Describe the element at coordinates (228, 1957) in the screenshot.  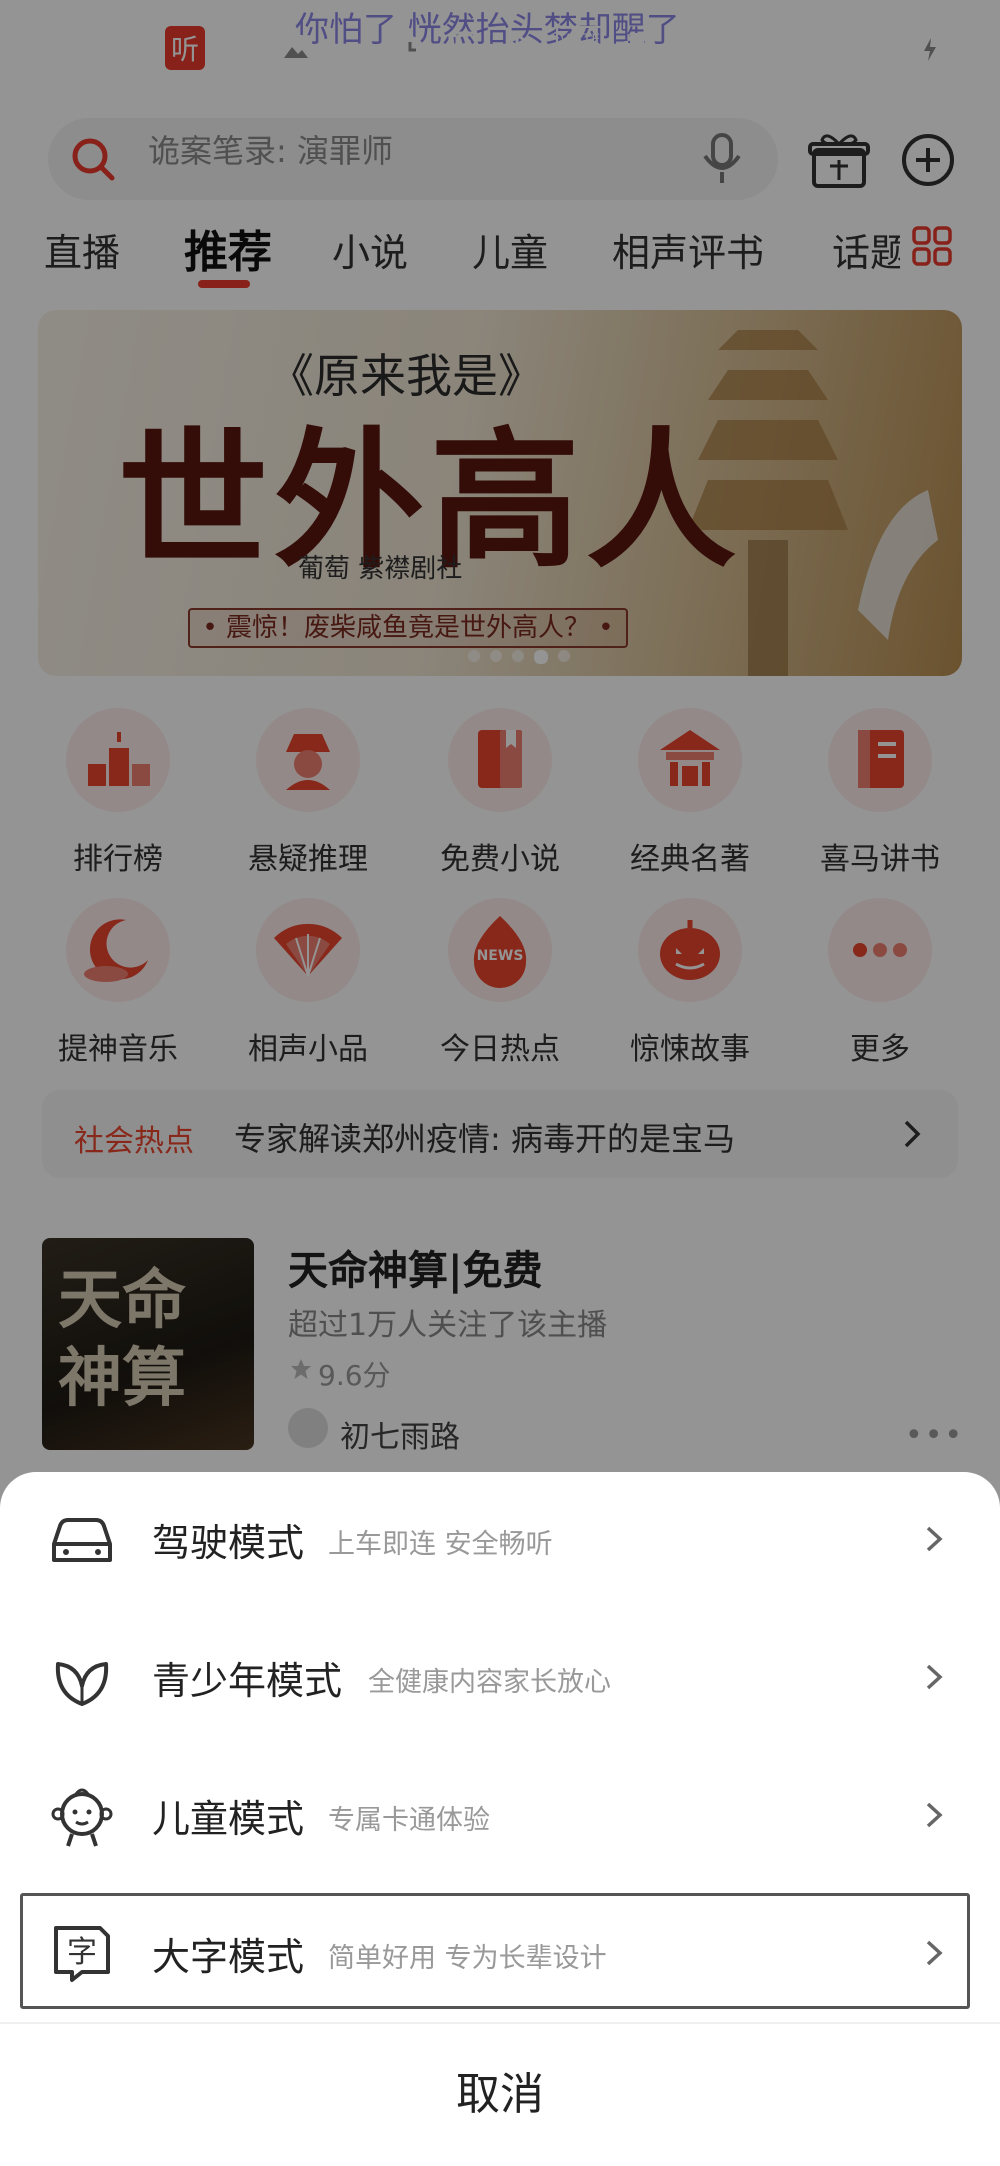
I see `mode-title: 大字模式` at that location.